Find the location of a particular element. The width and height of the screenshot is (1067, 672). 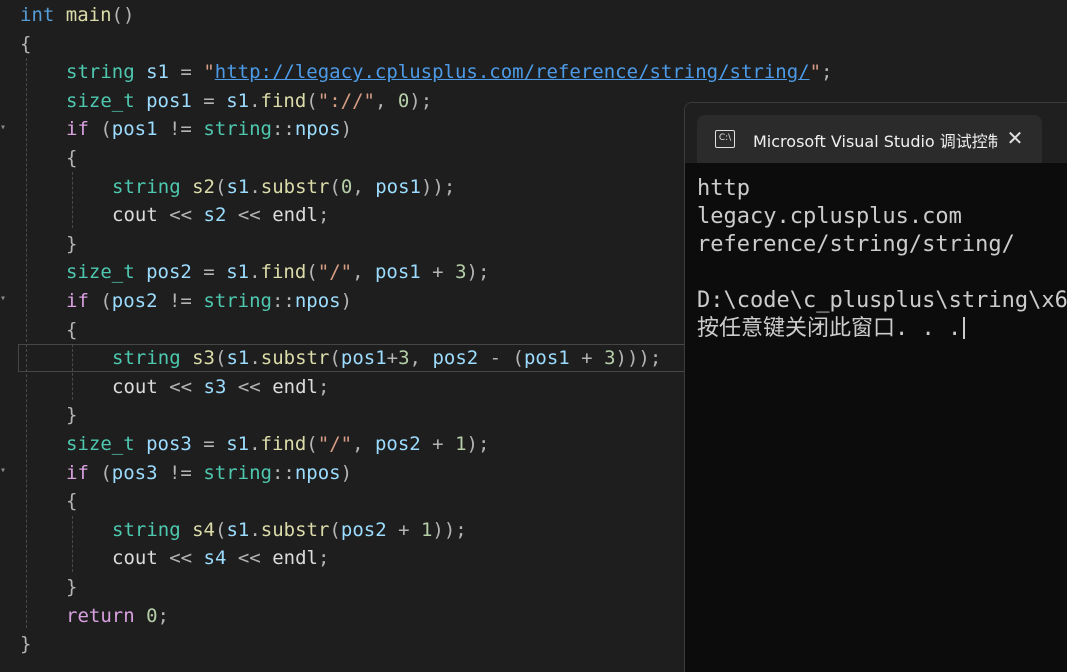

code-token: cout is located at coordinates (135, 558).